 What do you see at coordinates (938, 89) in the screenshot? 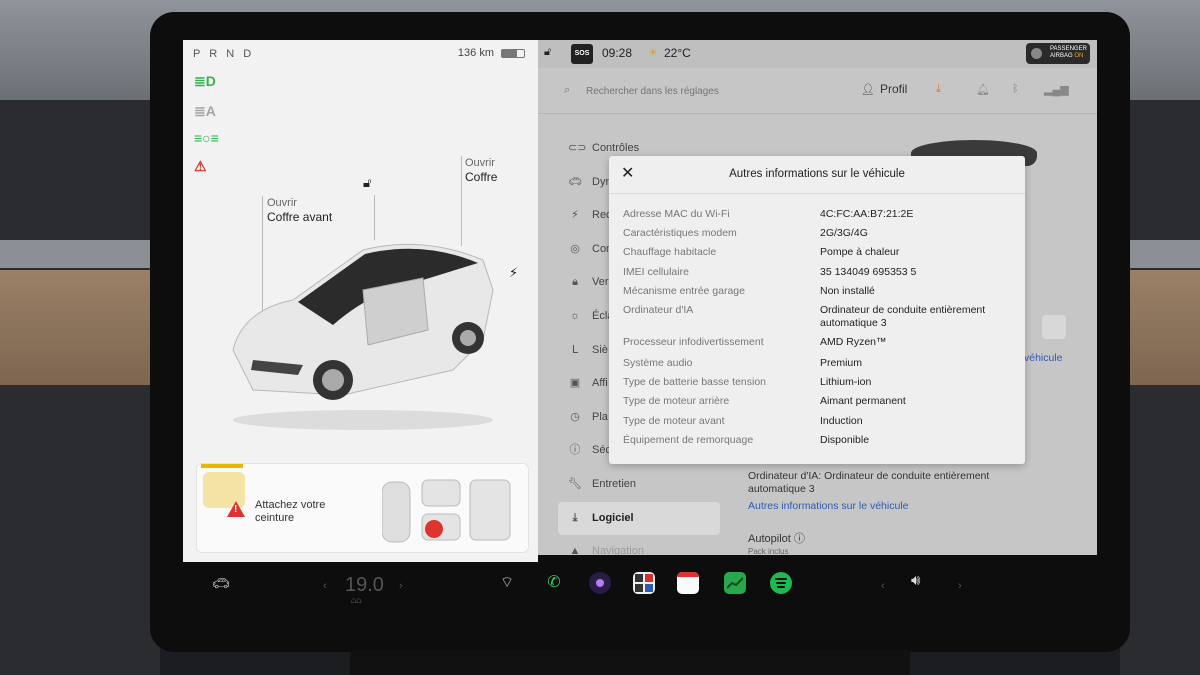
I see `download-icon: ⤓` at bounding box center [938, 89].